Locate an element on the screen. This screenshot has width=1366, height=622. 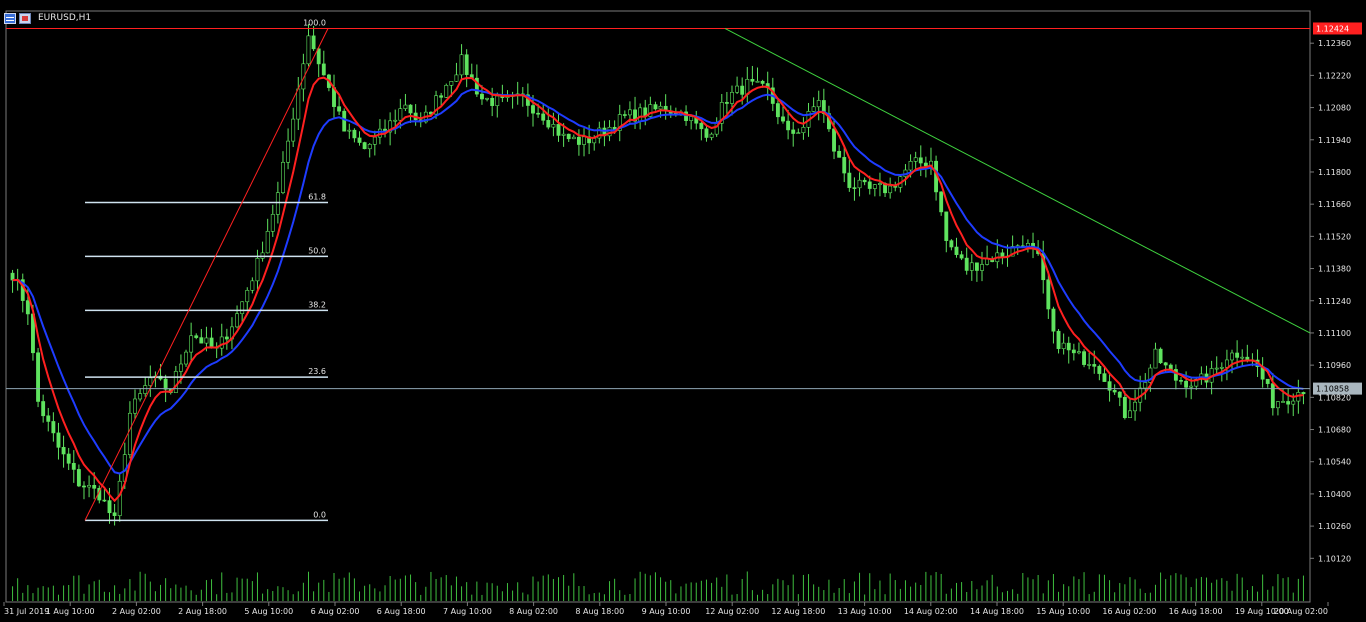
y-tick-label: 1.12220 is located at coordinates (1334, 75).